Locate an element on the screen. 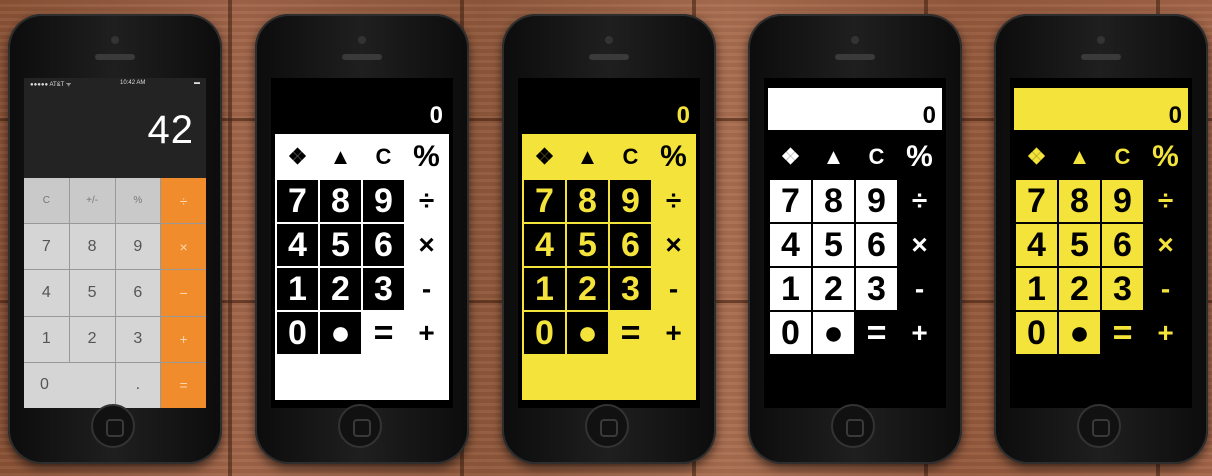 The height and width of the screenshot is (476, 1212). sign-key: +/- is located at coordinates (92, 201).